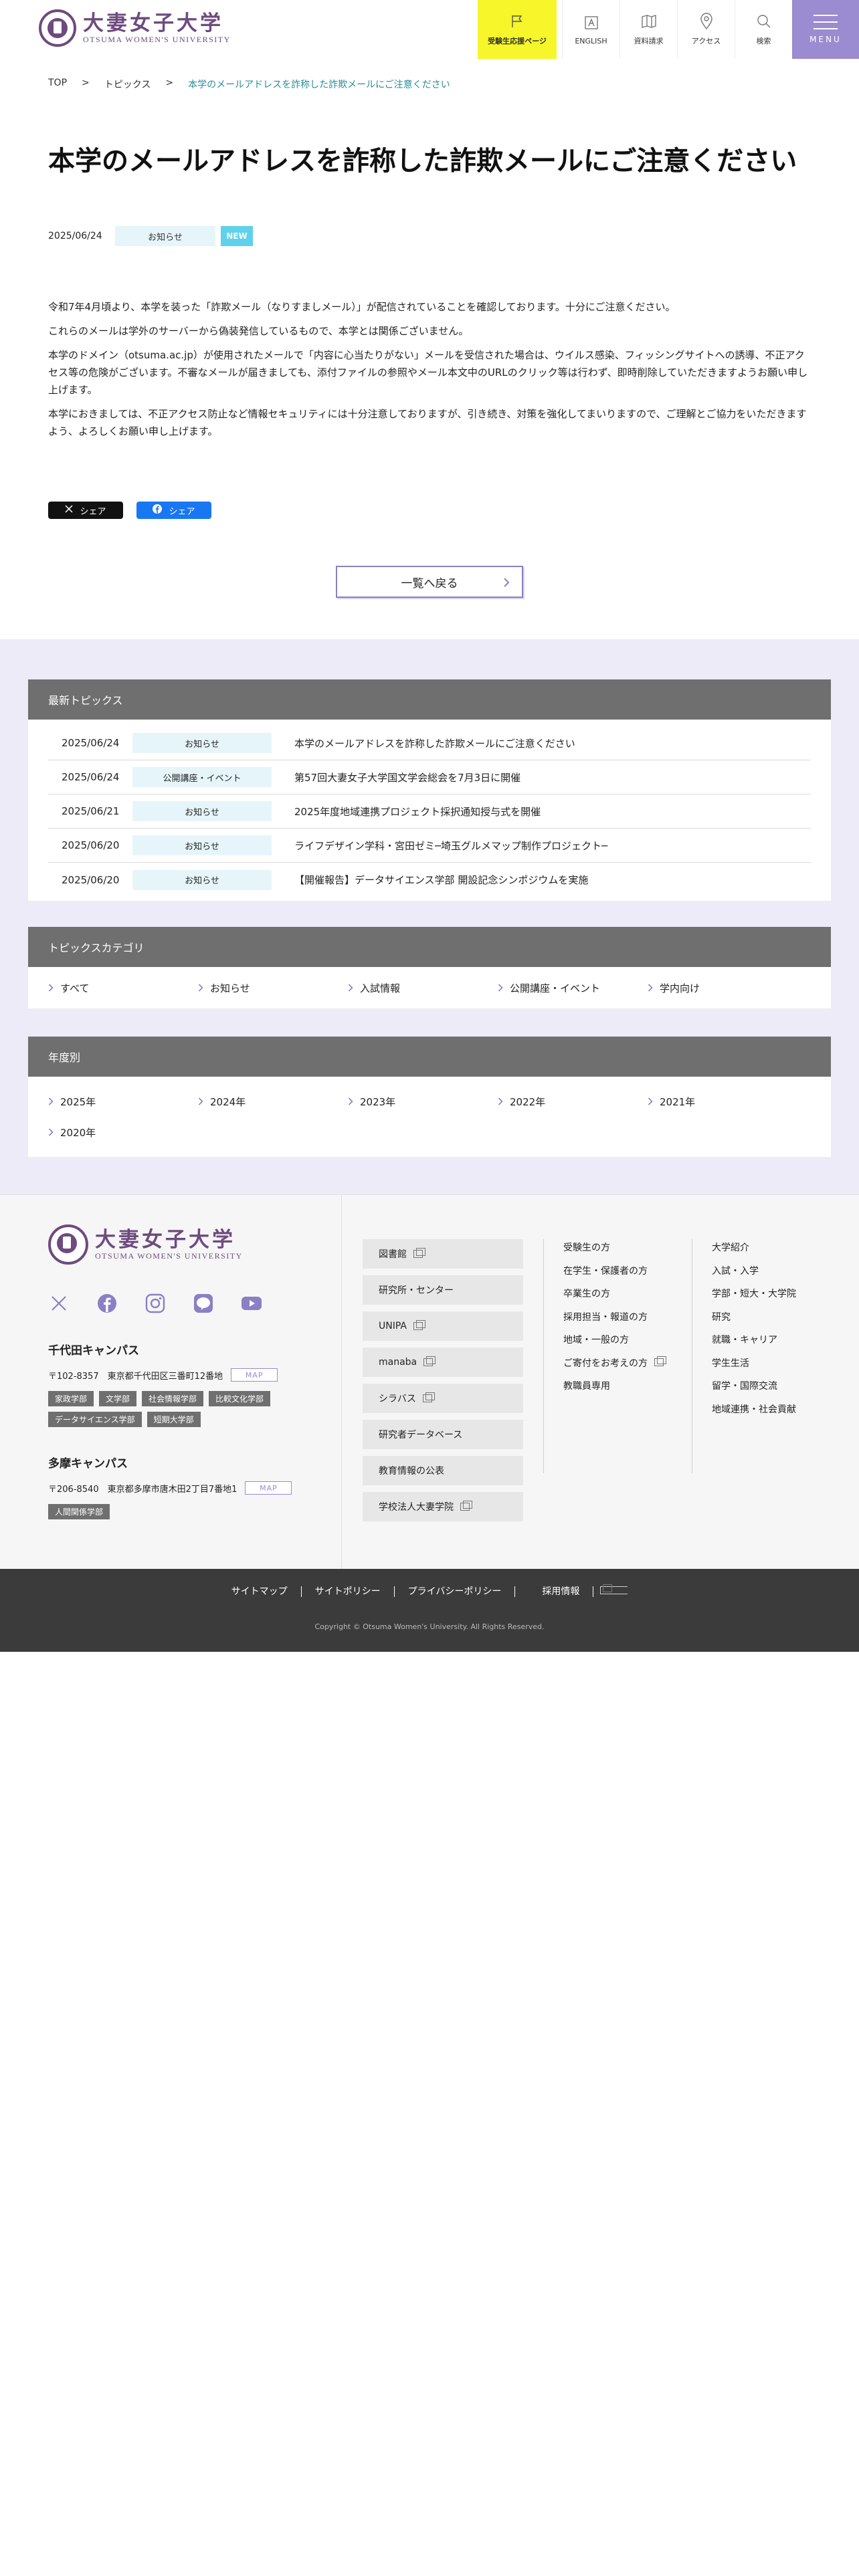 This screenshot has height=2576, width=859. What do you see at coordinates (754, 1409) in the screenshot?
I see `section-link: 地域連携・社会貢献` at bounding box center [754, 1409].